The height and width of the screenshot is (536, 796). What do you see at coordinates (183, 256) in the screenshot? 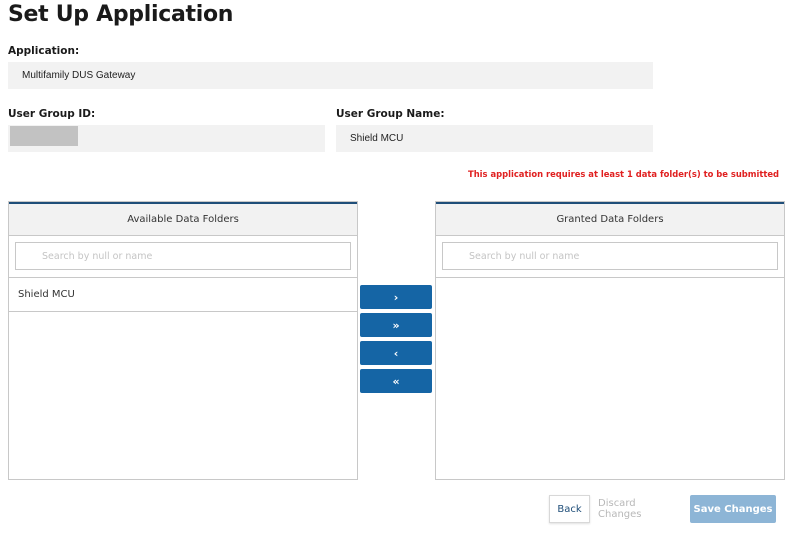
I see `available-search-input` at bounding box center [183, 256].